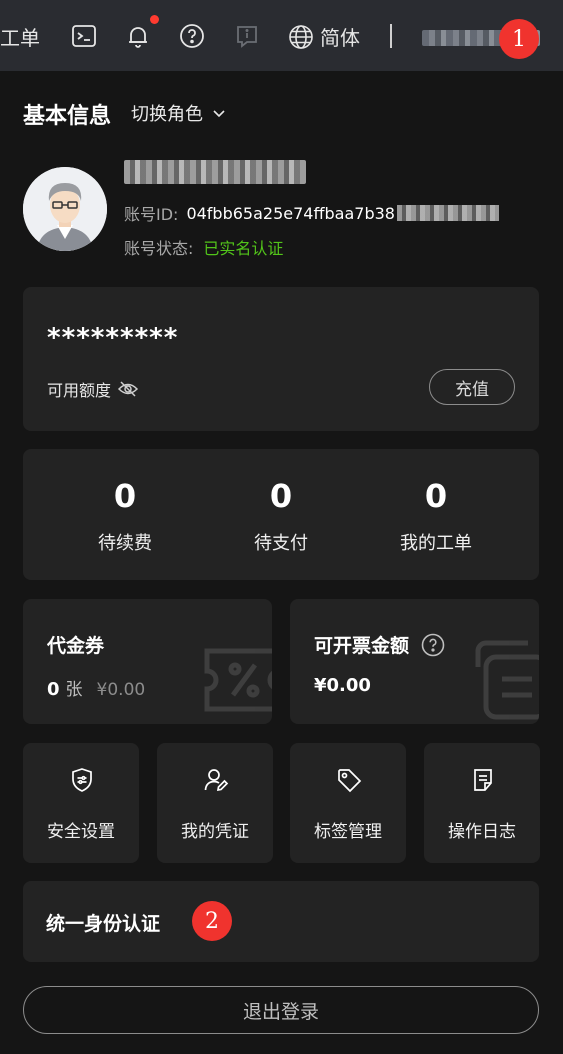  Describe the element at coordinates (81, 832) in the screenshot. I see `quick-action-label: 安全设置` at that location.